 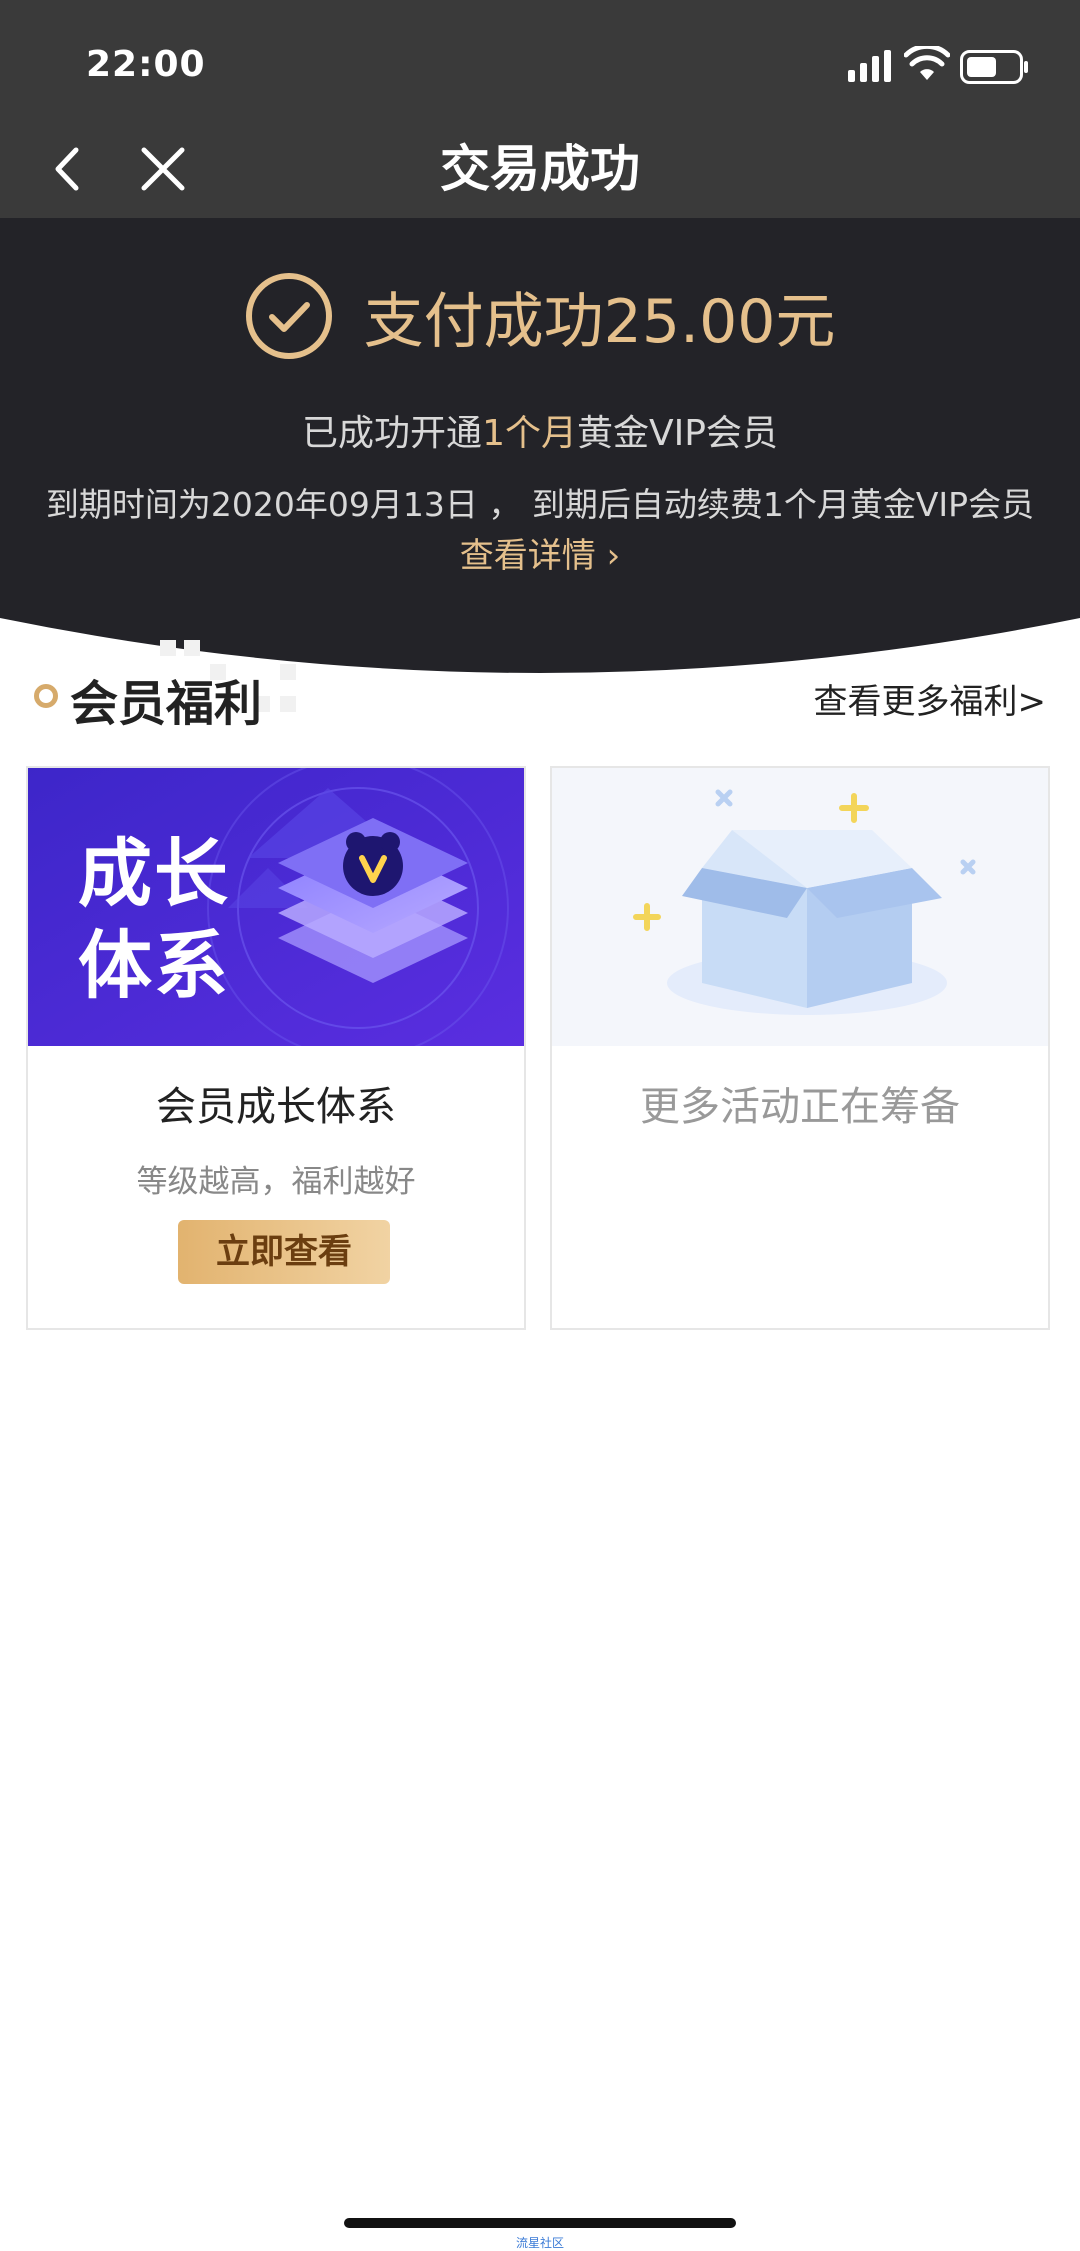 I want to click on section-bullet-icon, so click(x=46, y=696).